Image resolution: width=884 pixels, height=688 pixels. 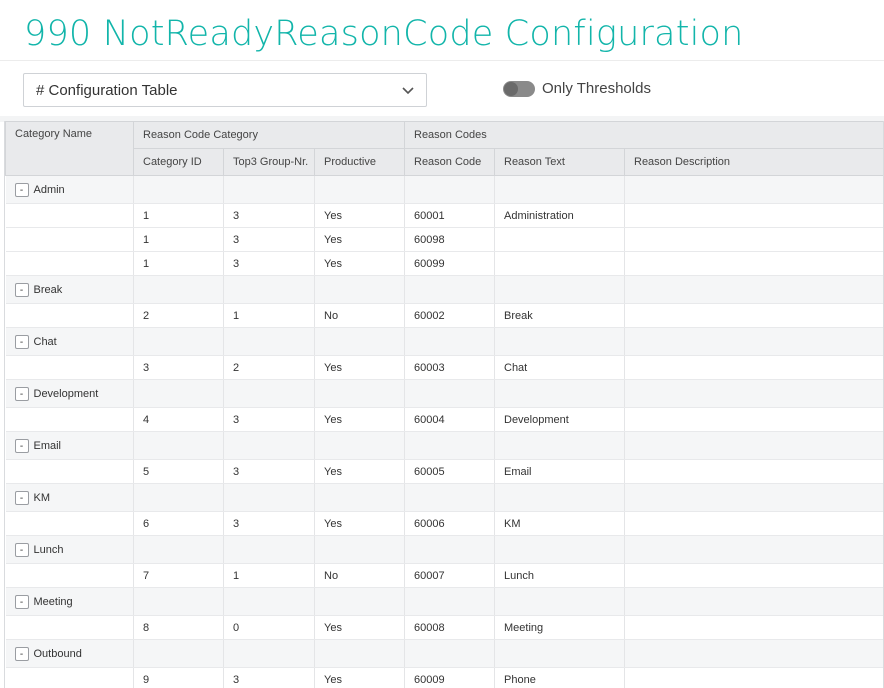 I want to click on header-top3-group: Top3 Group-Nr., so click(x=269, y=162).